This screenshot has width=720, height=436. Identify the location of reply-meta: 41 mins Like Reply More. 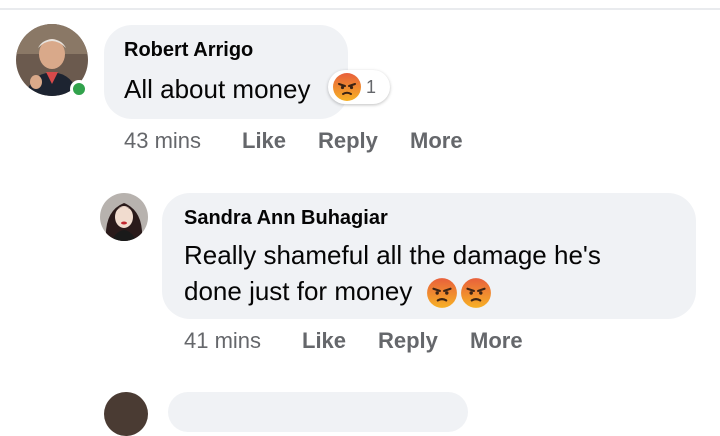
(384, 343).